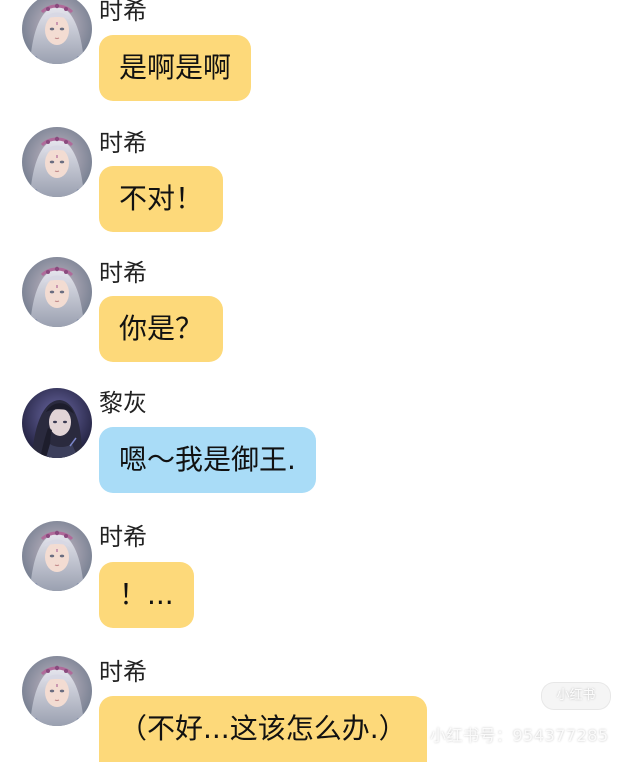  I want to click on message-bubble: 你是？, so click(161, 329).